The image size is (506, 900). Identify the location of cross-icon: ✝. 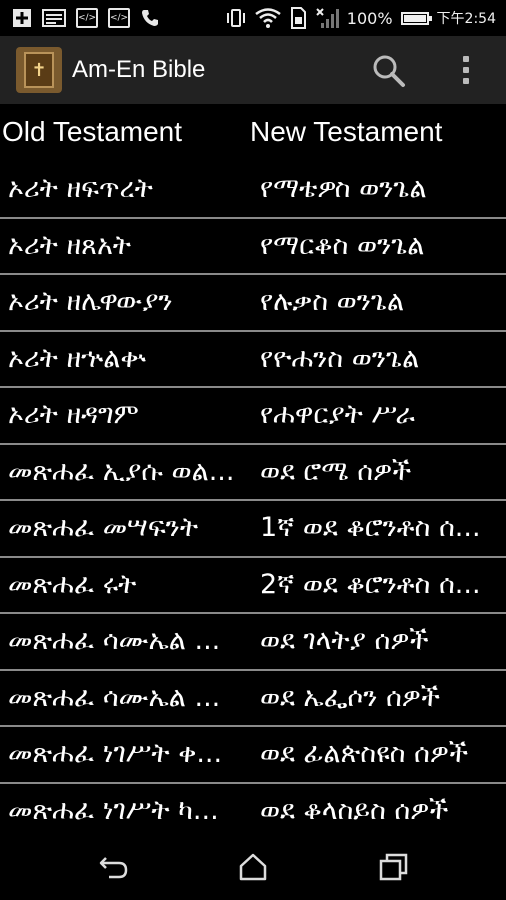
(39, 70).